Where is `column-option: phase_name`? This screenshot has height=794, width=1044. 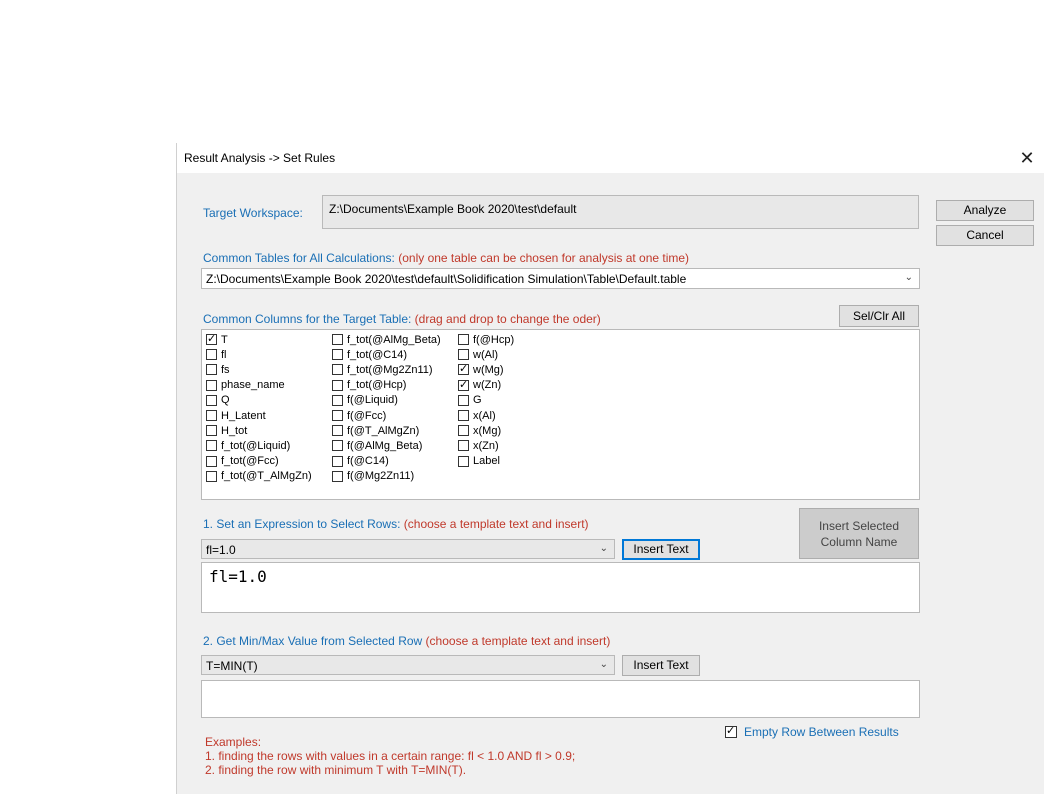 column-option: phase_name is located at coordinates (245, 385).